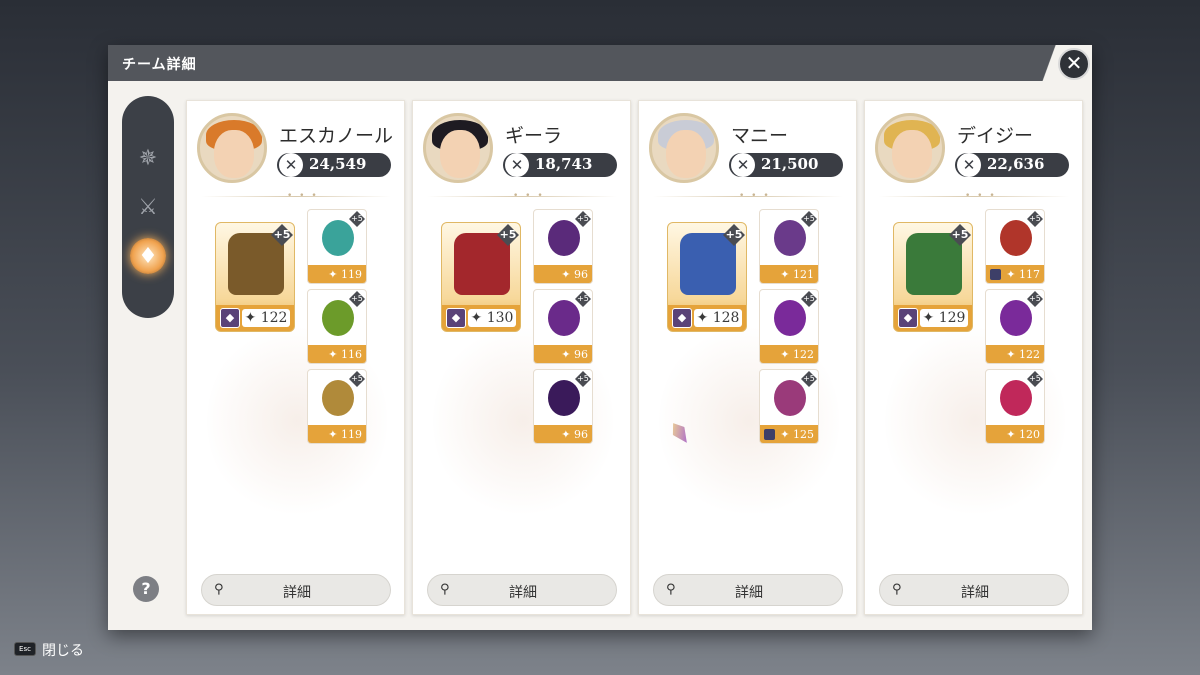  I want to click on armor-icon: ♦, so click(148, 256).